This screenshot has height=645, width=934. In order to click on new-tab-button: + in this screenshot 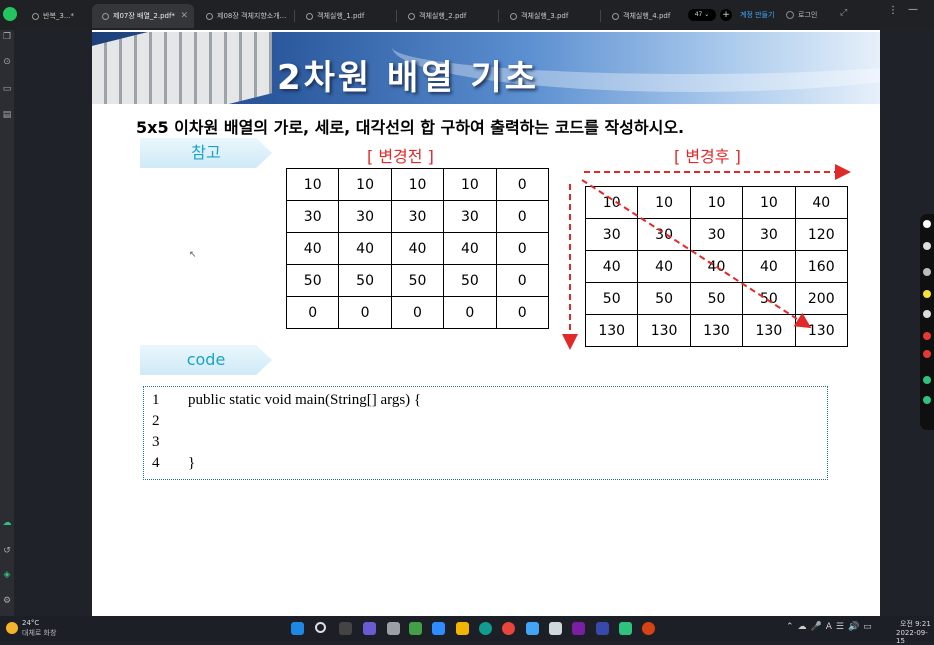, I will do `click(726, 15)`.